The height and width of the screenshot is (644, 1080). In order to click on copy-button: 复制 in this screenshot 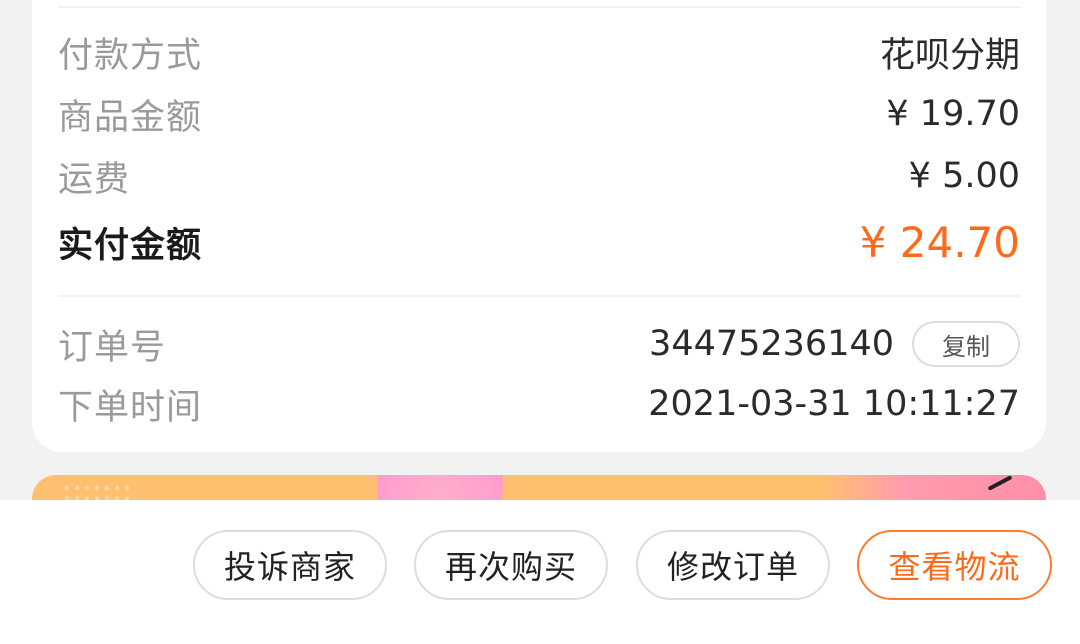, I will do `click(966, 344)`.